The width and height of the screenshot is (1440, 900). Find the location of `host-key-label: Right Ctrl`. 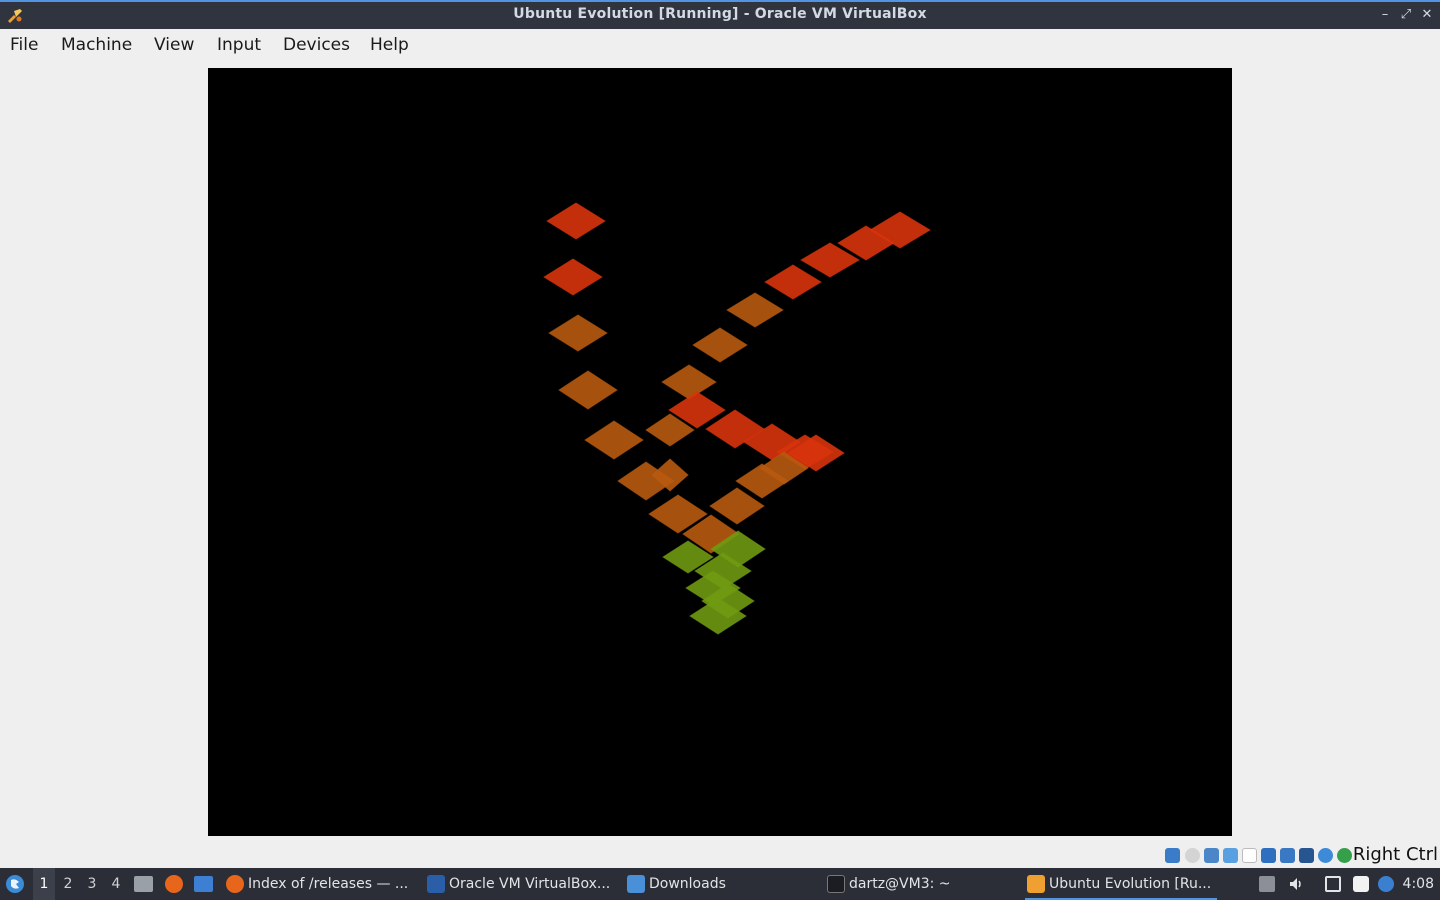

host-key-label: Right Ctrl is located at coordinates (1395, 854).